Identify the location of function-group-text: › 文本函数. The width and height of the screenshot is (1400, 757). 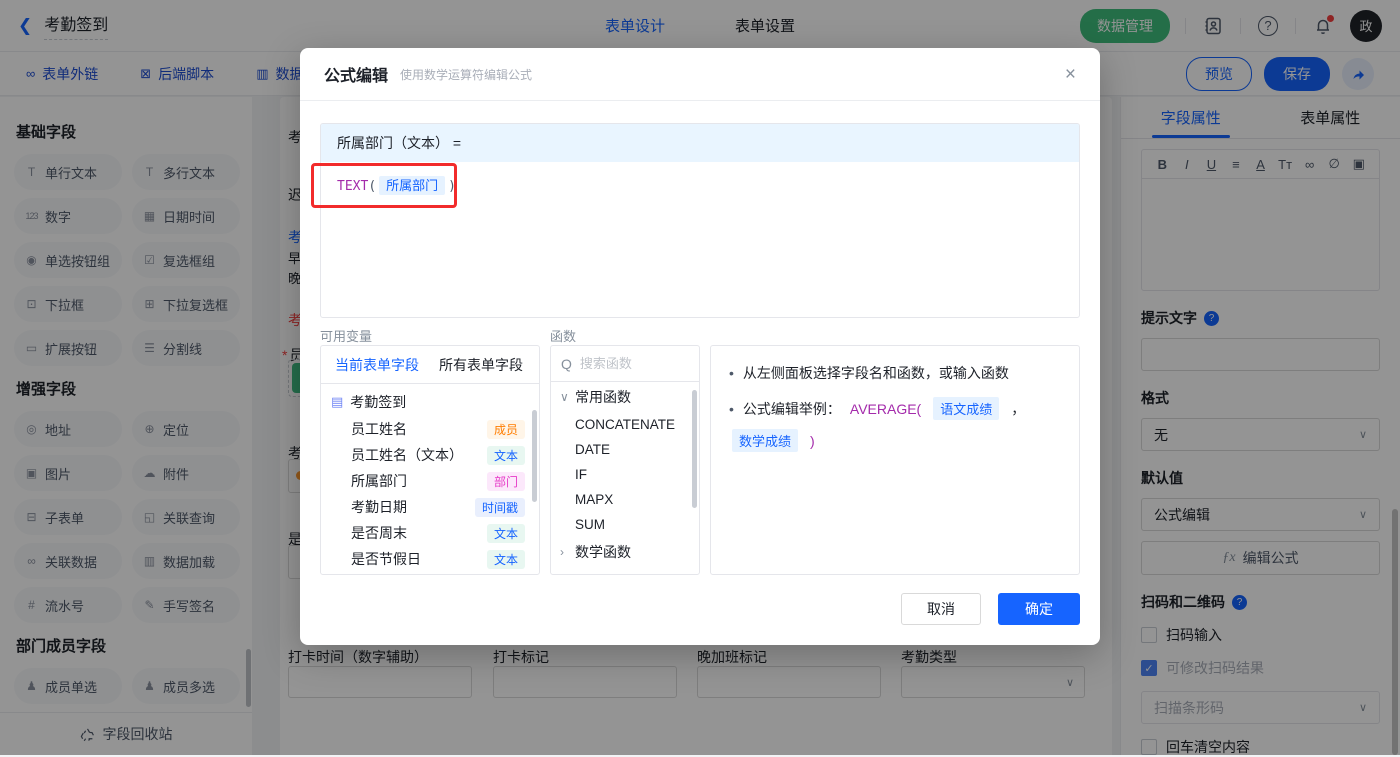
(625, 571).